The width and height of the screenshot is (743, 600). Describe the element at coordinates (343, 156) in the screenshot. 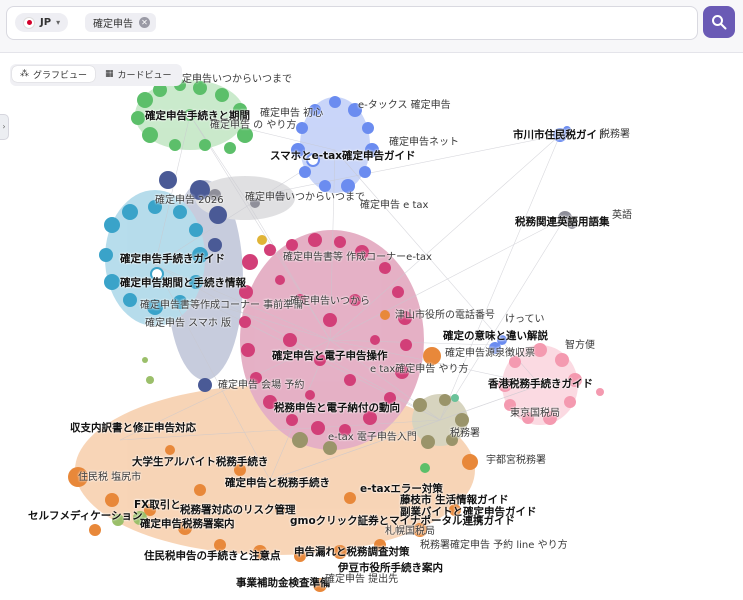

I see `node-label: スマホとe-tax確定申告ガイド` at that location.